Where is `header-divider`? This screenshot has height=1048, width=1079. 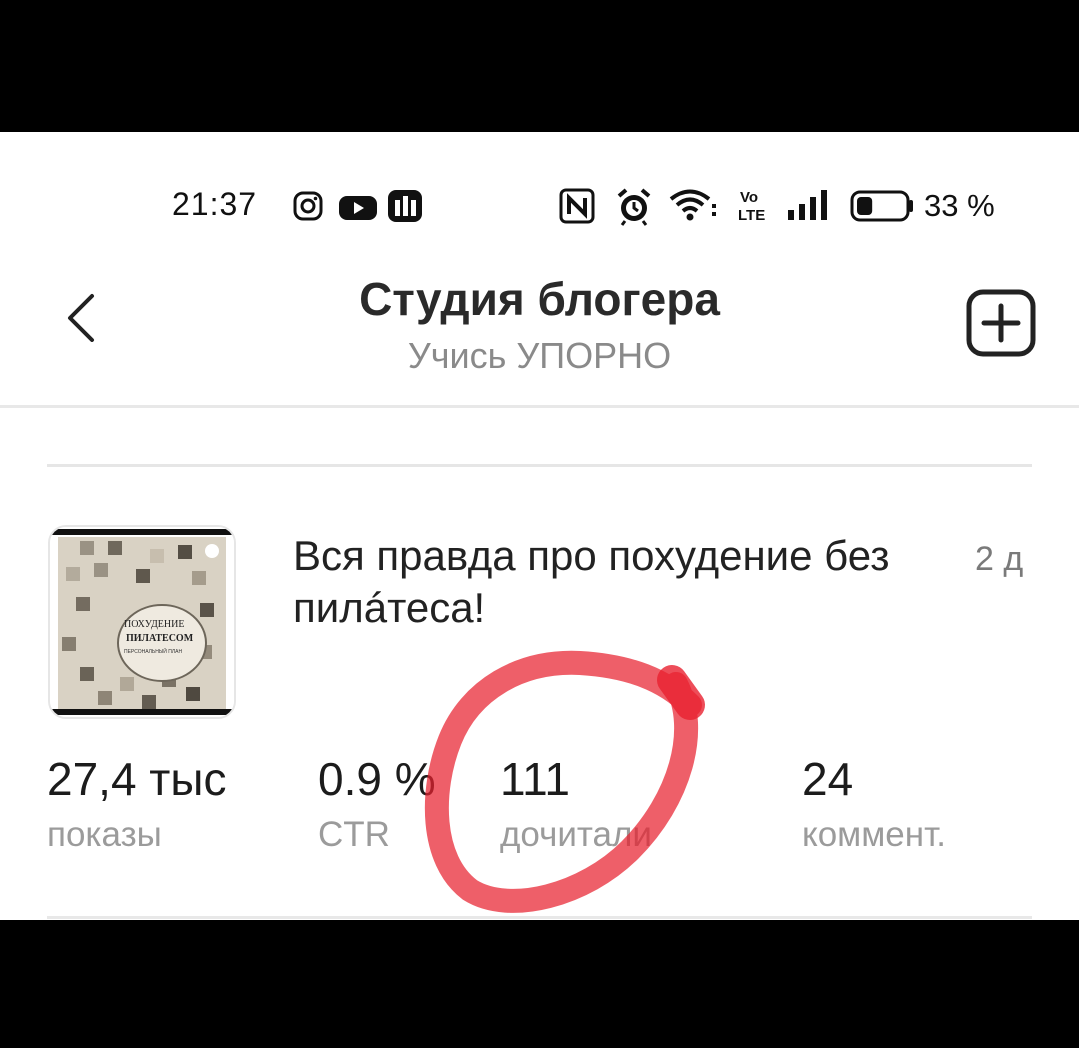 header-divider is located at coordinates (539, 406).